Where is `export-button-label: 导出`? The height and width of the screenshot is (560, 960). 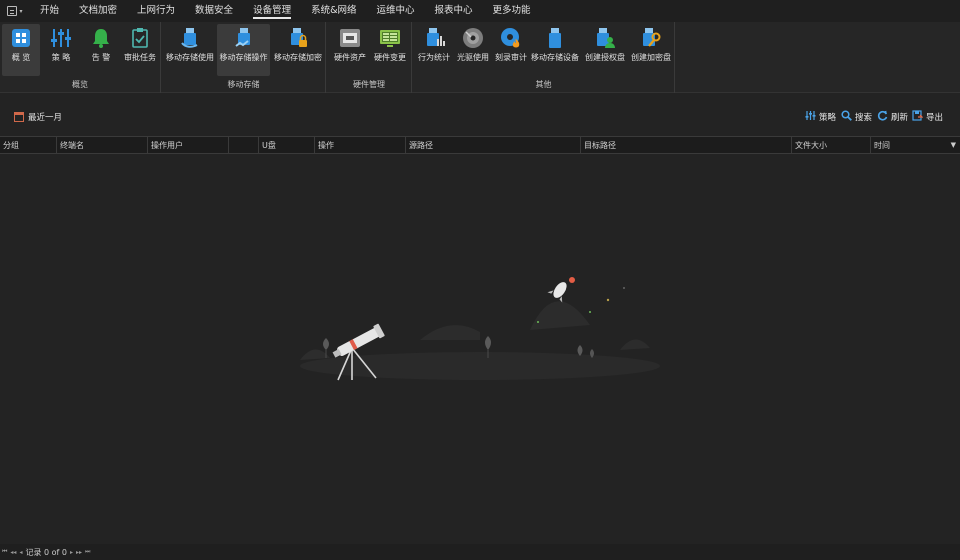 export-button-label: 导出 is located at coordinates (935, 118).